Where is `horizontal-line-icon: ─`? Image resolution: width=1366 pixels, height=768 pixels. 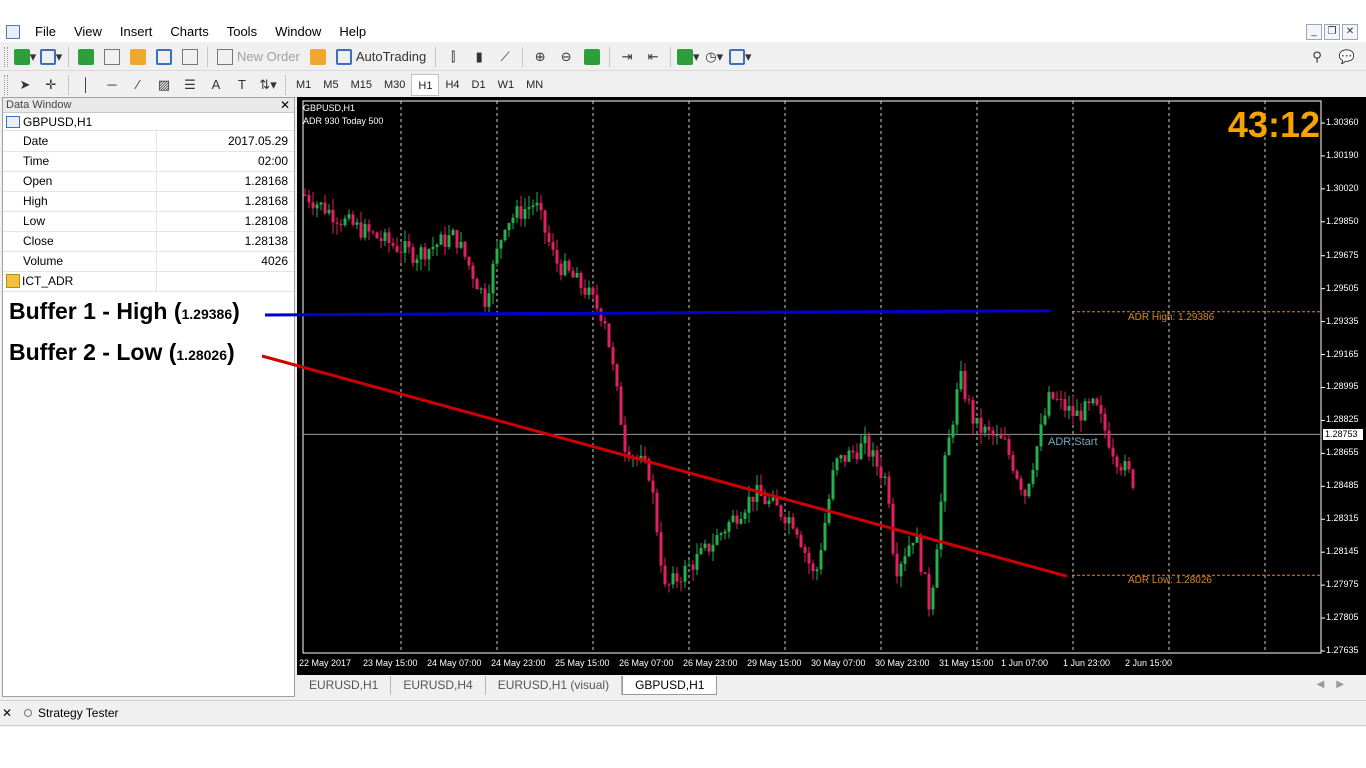 horizontal-line-icon: ─ is located at coordinates (112, 84).